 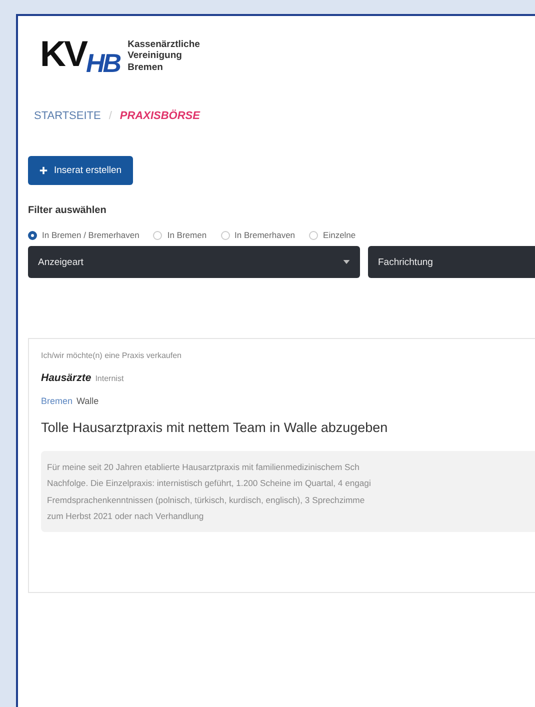 I want to click on breadcrumb-link: PRAXISBÖRSE, so click(x=160, y=116).